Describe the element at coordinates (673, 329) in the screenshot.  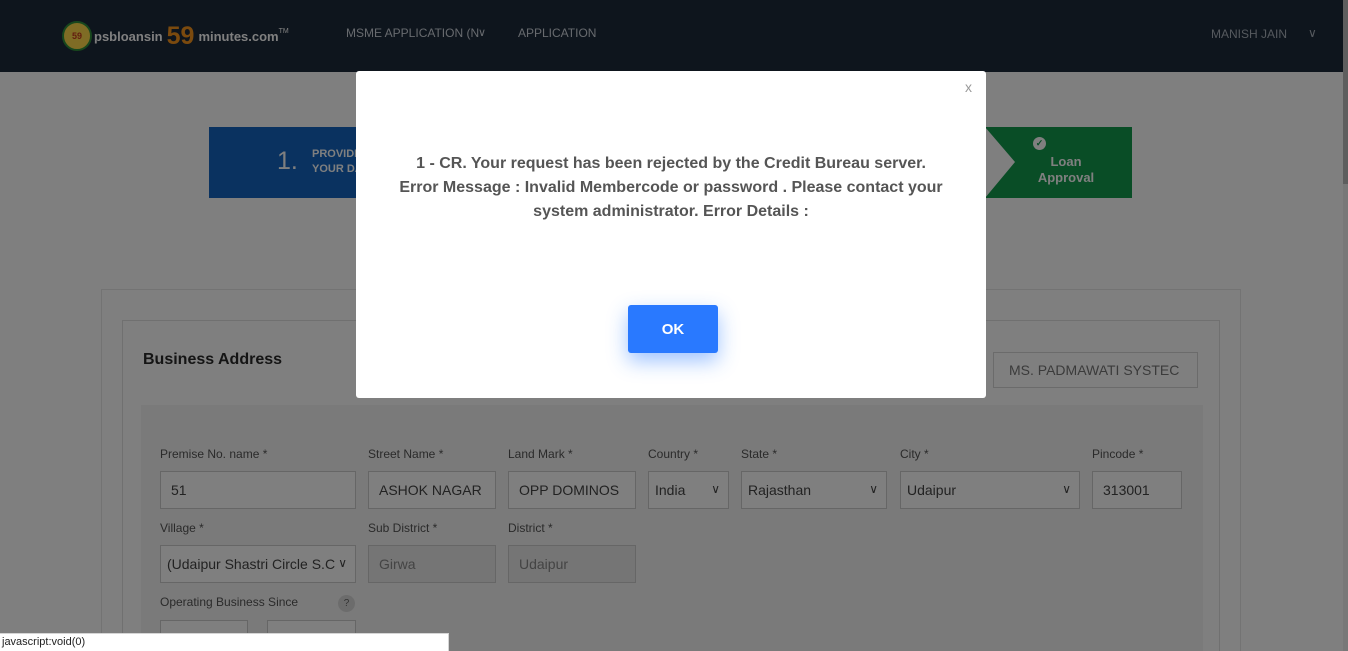
I see `ok-button: OK` at that location.